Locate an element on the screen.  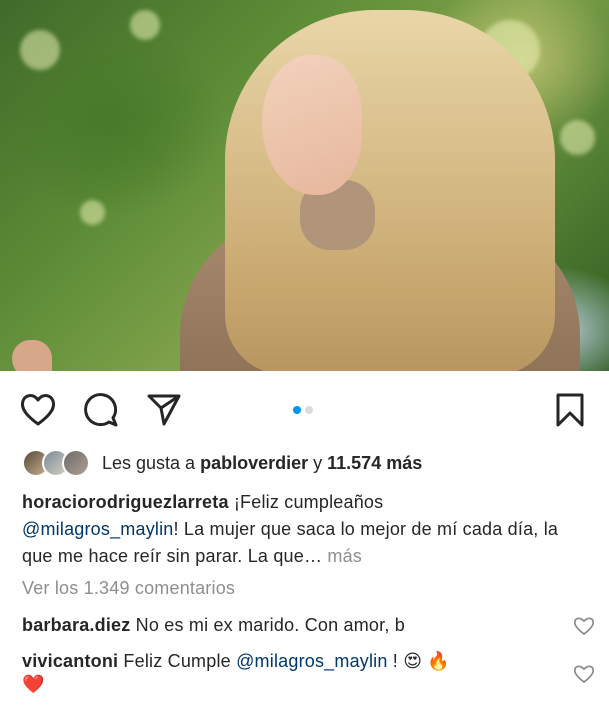
red-heart-emoji-icon: ❤️ is located at coordinates (33, 684).